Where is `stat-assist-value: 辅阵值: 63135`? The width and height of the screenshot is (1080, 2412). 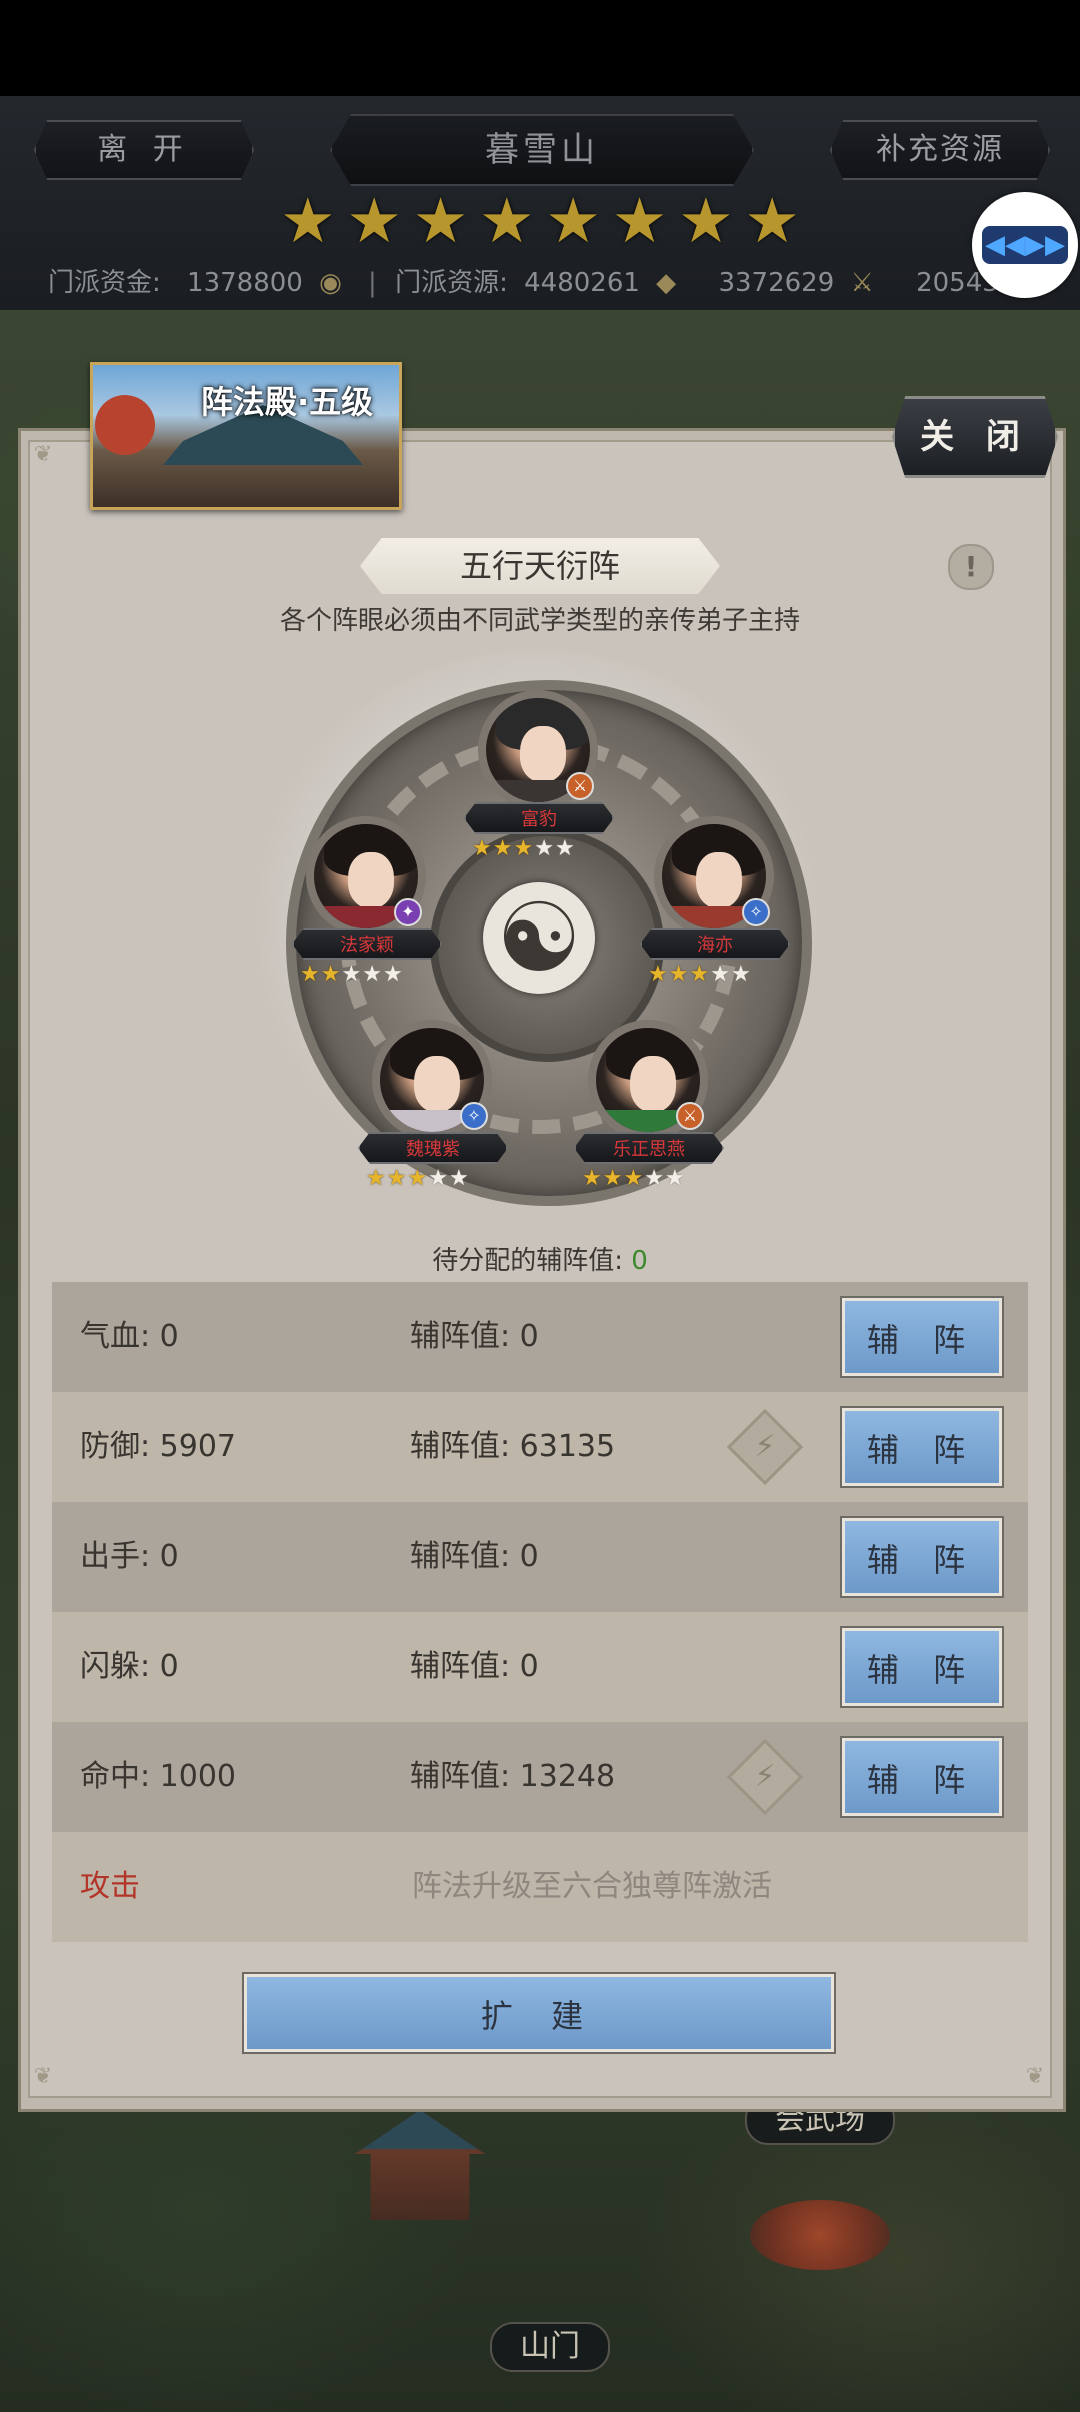 stat-assist-value: 辅阵值: 63135 is located at coordinates (513, 1446).